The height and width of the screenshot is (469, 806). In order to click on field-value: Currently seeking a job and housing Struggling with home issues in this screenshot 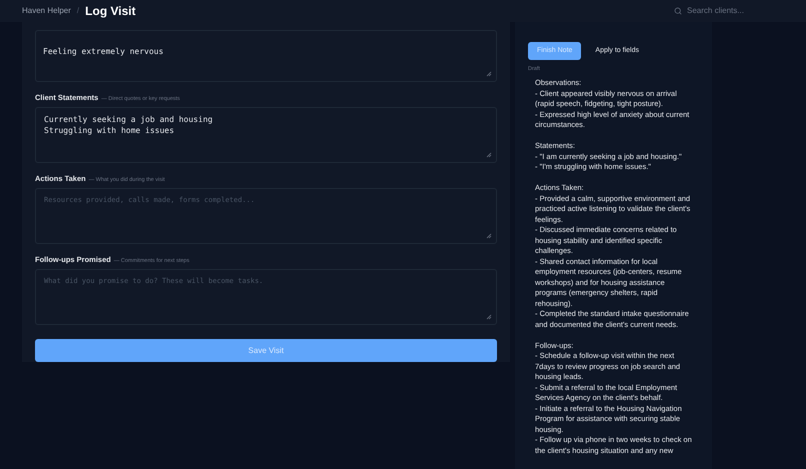, I will do `click(129, 125)`.